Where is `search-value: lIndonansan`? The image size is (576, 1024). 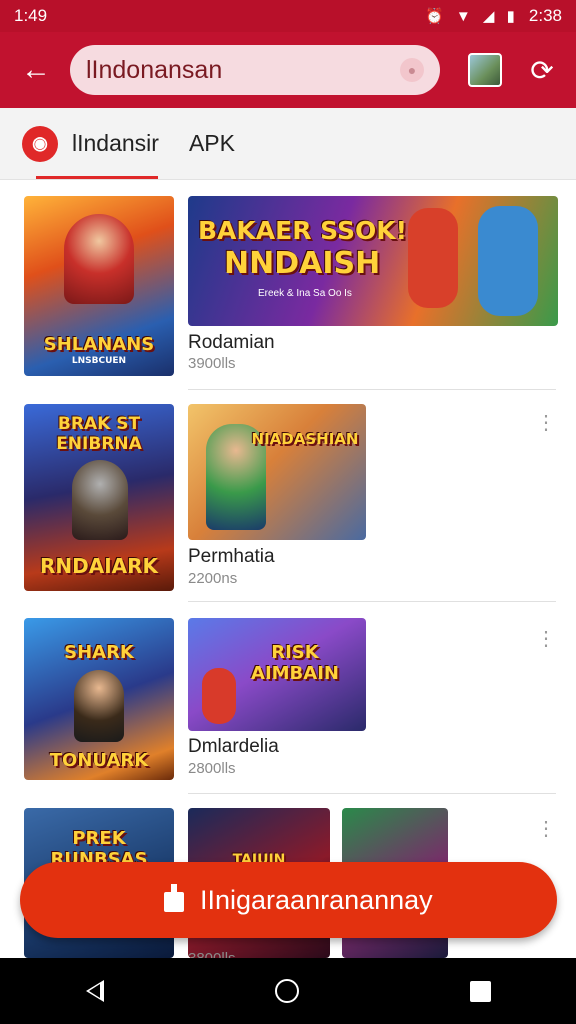 search-value: lIndonansan is located at coordinates (154, 69).